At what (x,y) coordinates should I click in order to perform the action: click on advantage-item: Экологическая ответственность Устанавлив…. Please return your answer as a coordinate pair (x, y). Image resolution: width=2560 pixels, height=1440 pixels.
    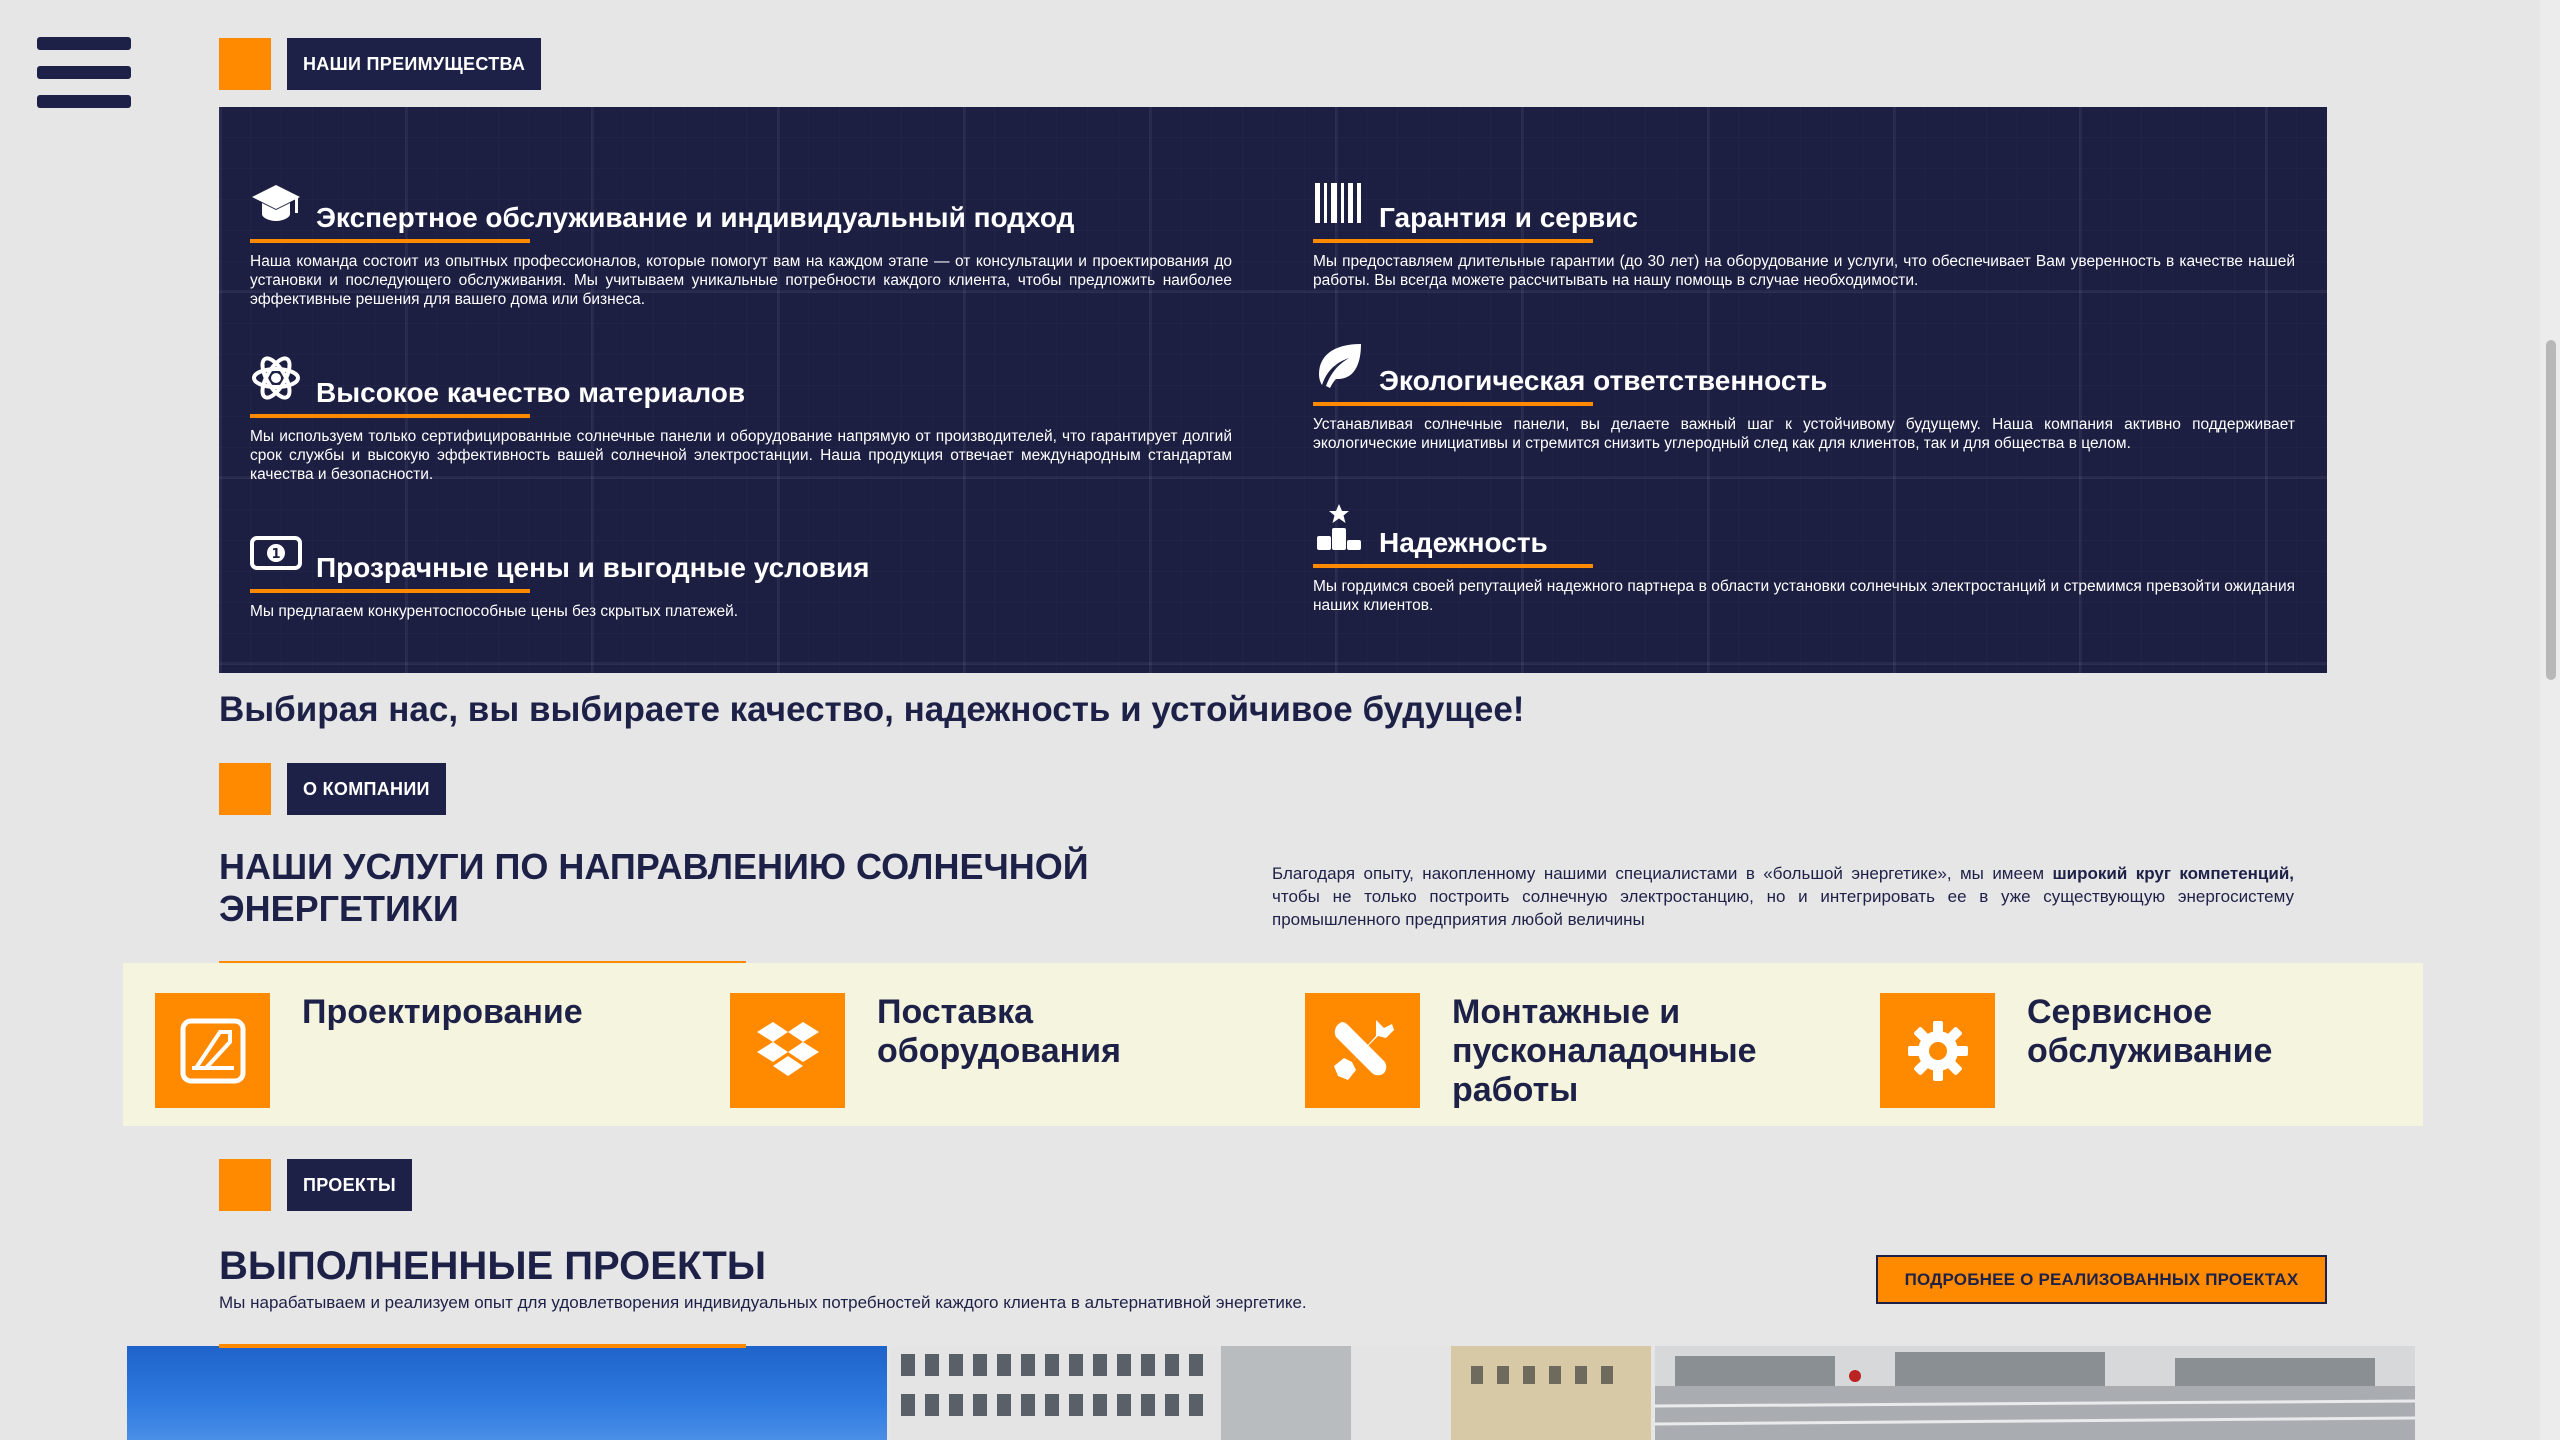
    Looking at the image, I should click on (1804, 396).